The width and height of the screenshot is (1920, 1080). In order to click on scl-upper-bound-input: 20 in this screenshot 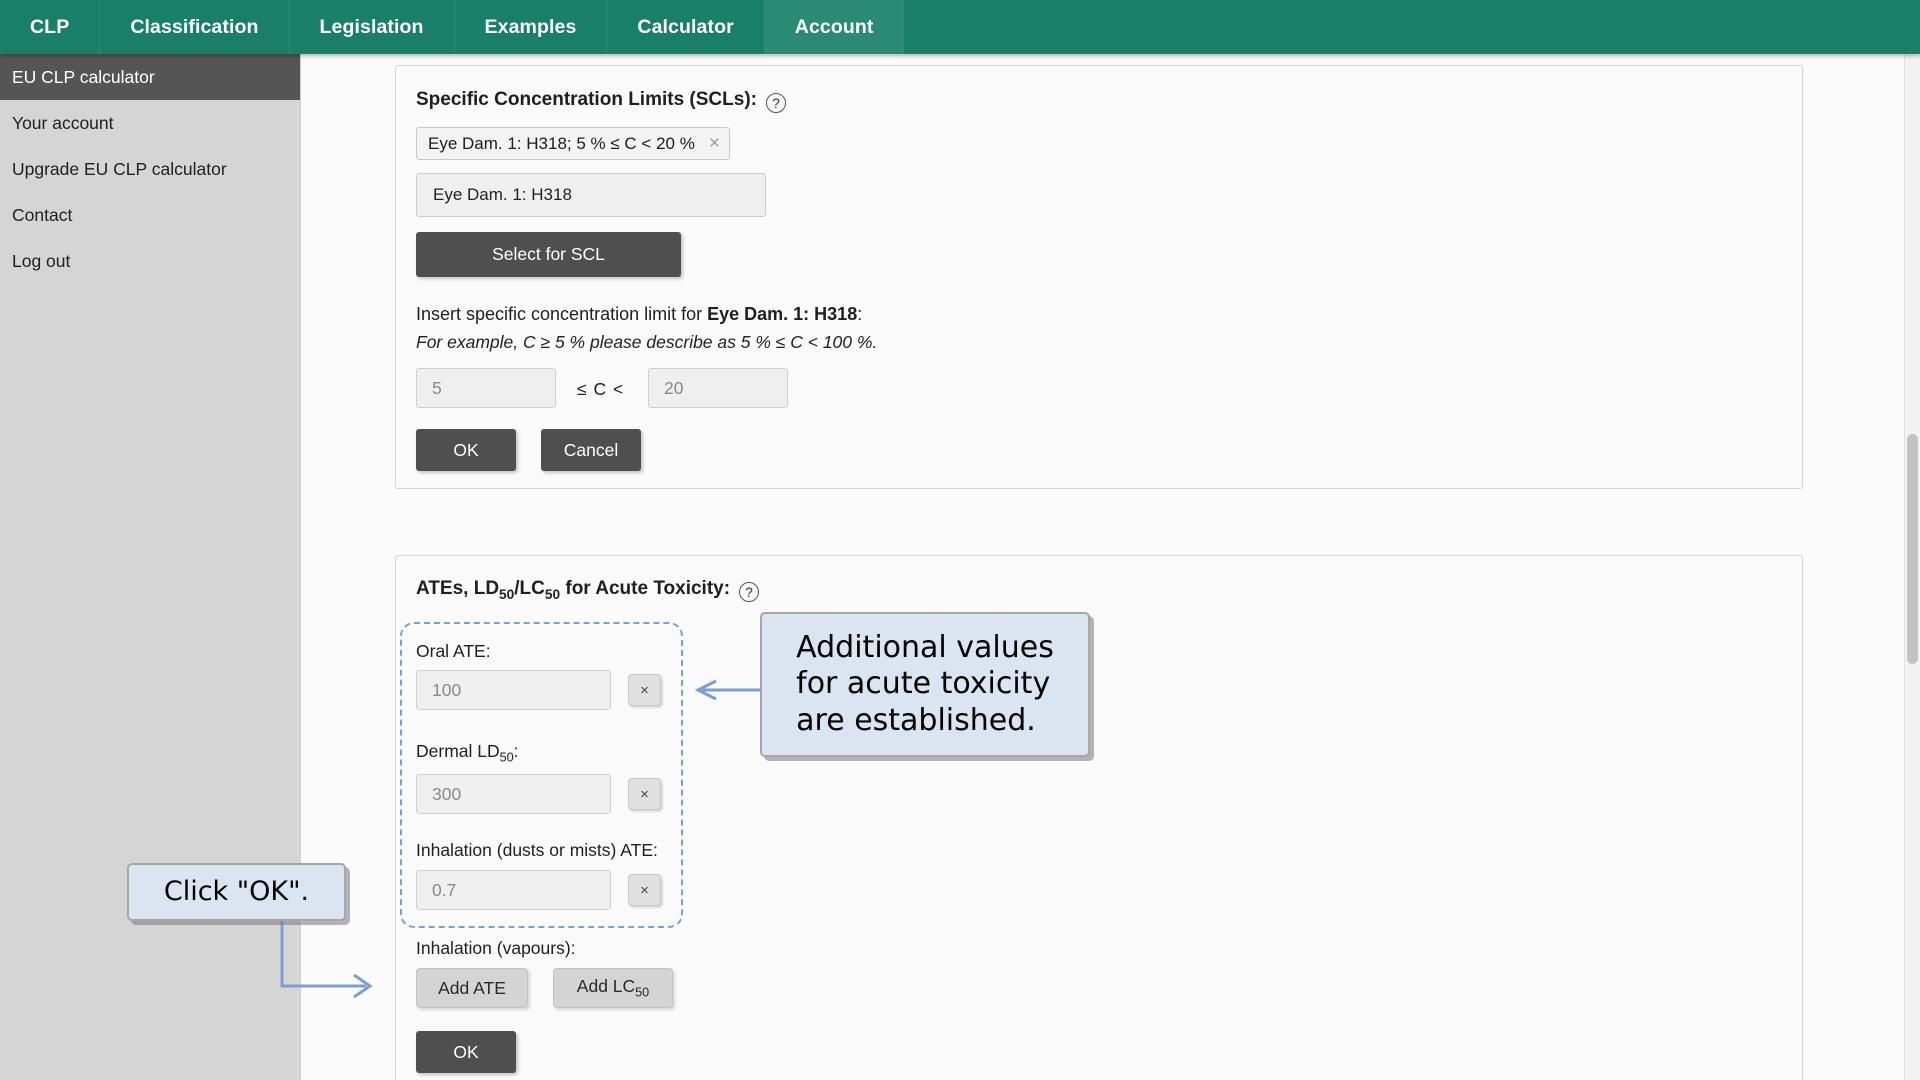, I will do `click(718, 388)`.